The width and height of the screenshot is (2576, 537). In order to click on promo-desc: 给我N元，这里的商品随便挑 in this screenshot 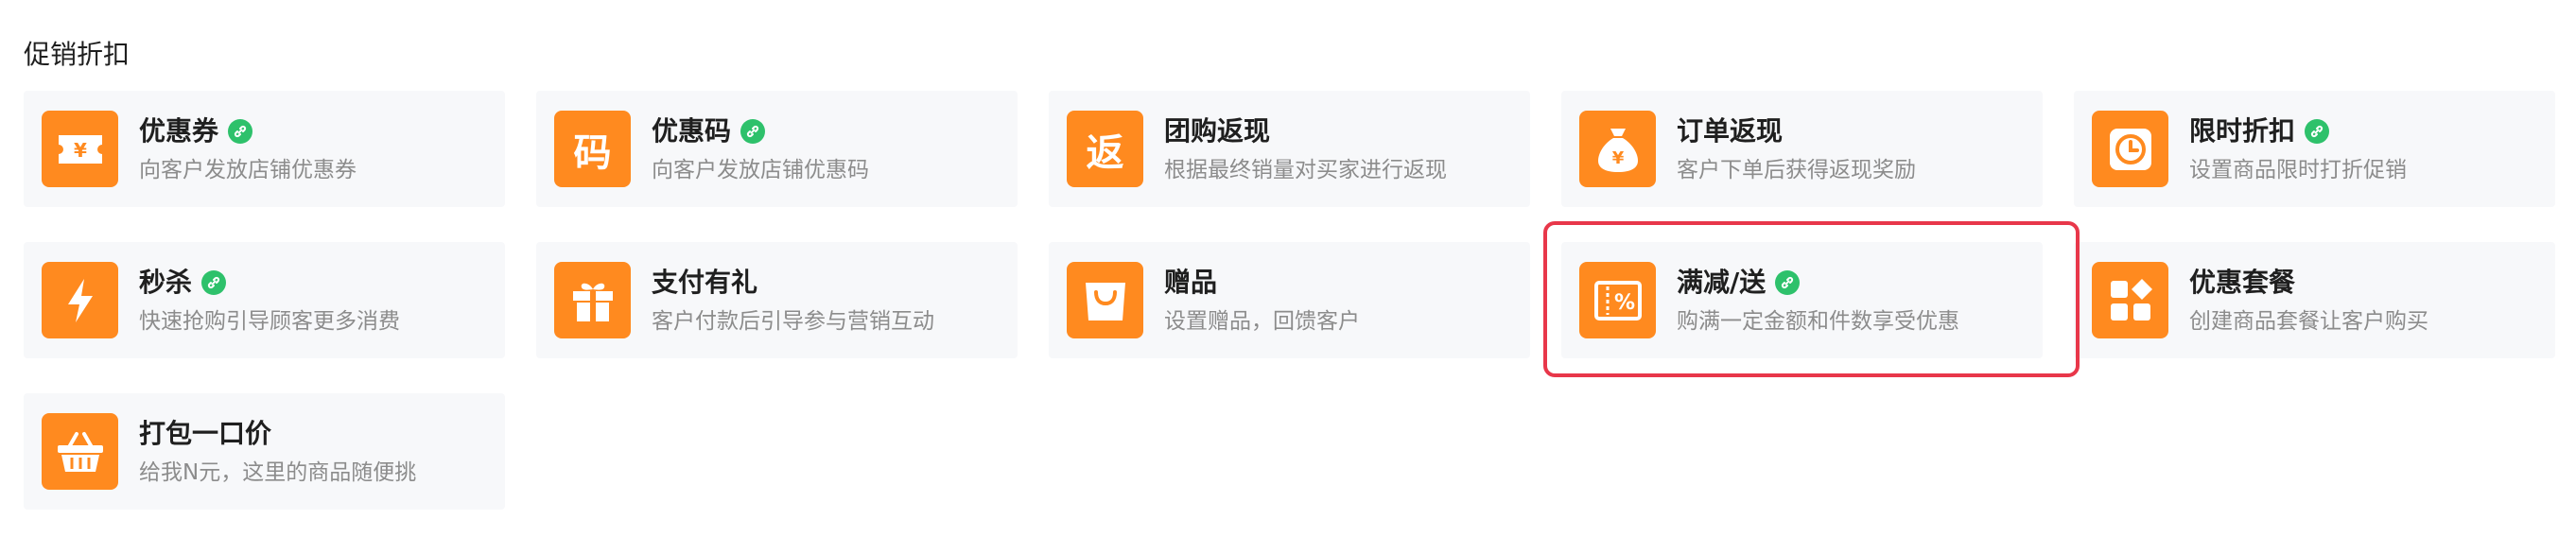, I will do `click(278, 472)`.